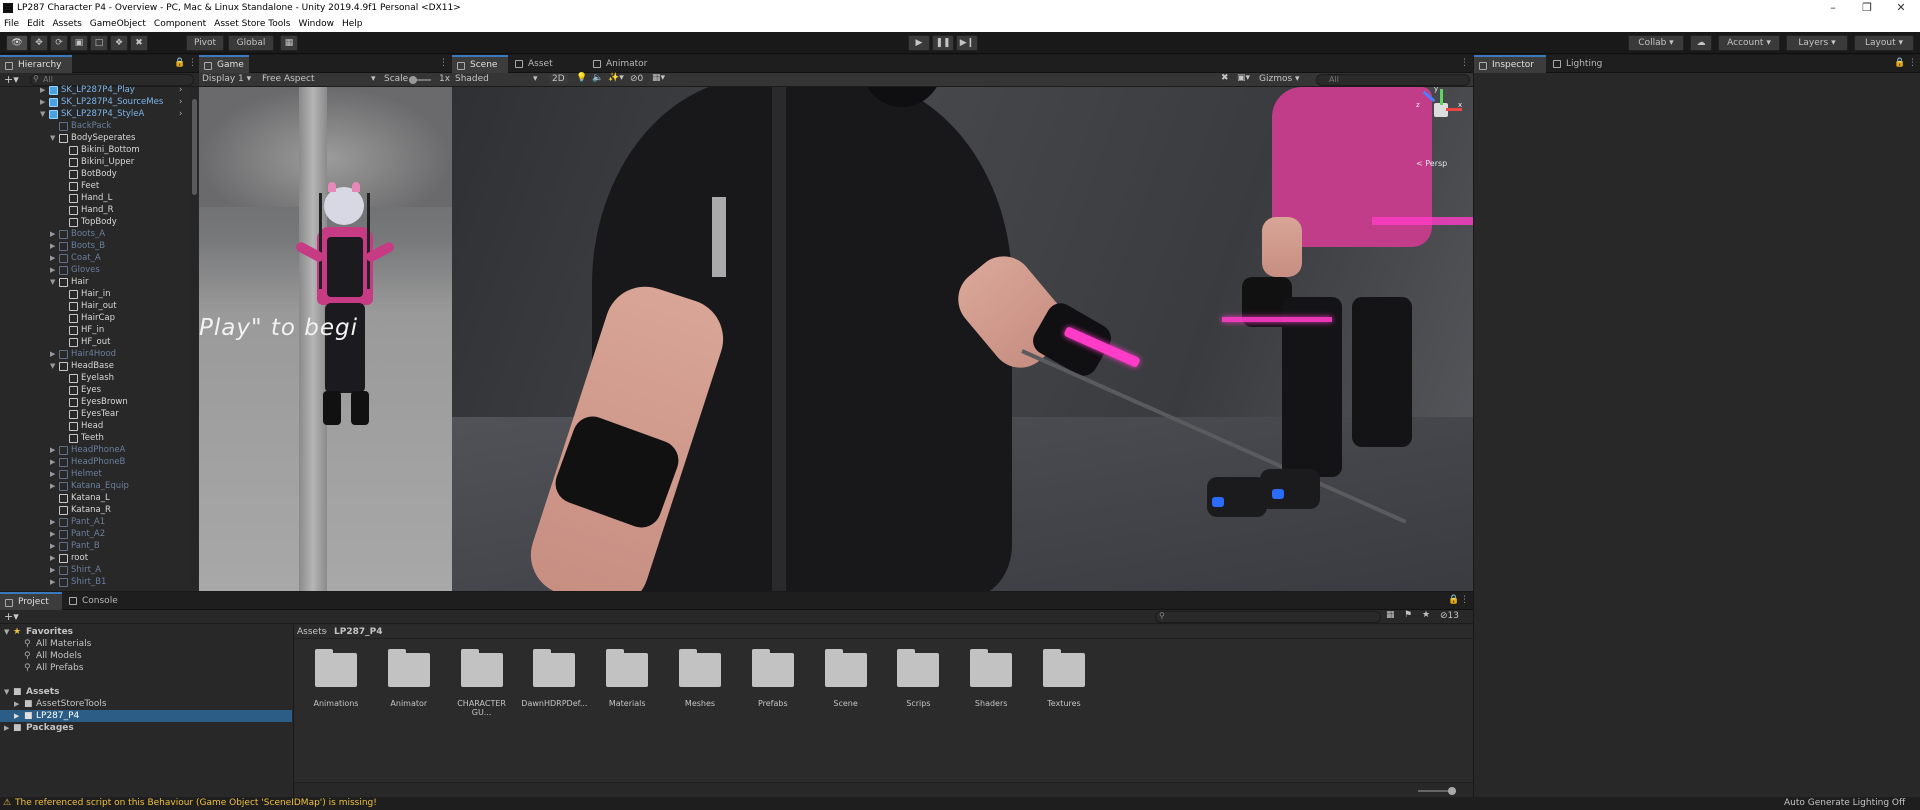 This screenshot has height=810, width=1920. Describe the element at coordinates (95, 318) in the screenshot. I see `hierarchy-item: HairCap` at that location.